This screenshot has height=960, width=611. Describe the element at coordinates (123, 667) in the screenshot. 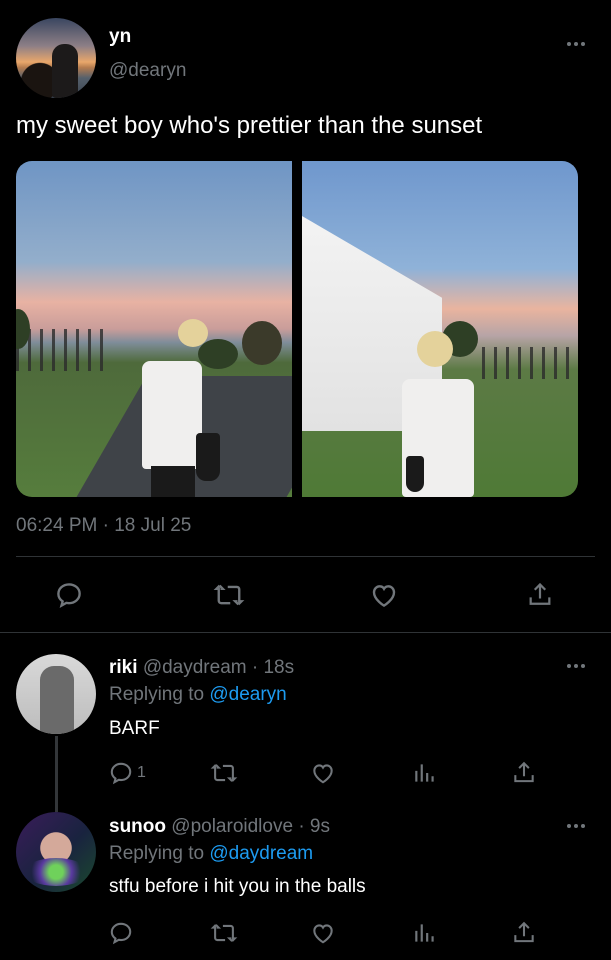

I see `reply-author-name: riki` at that location.